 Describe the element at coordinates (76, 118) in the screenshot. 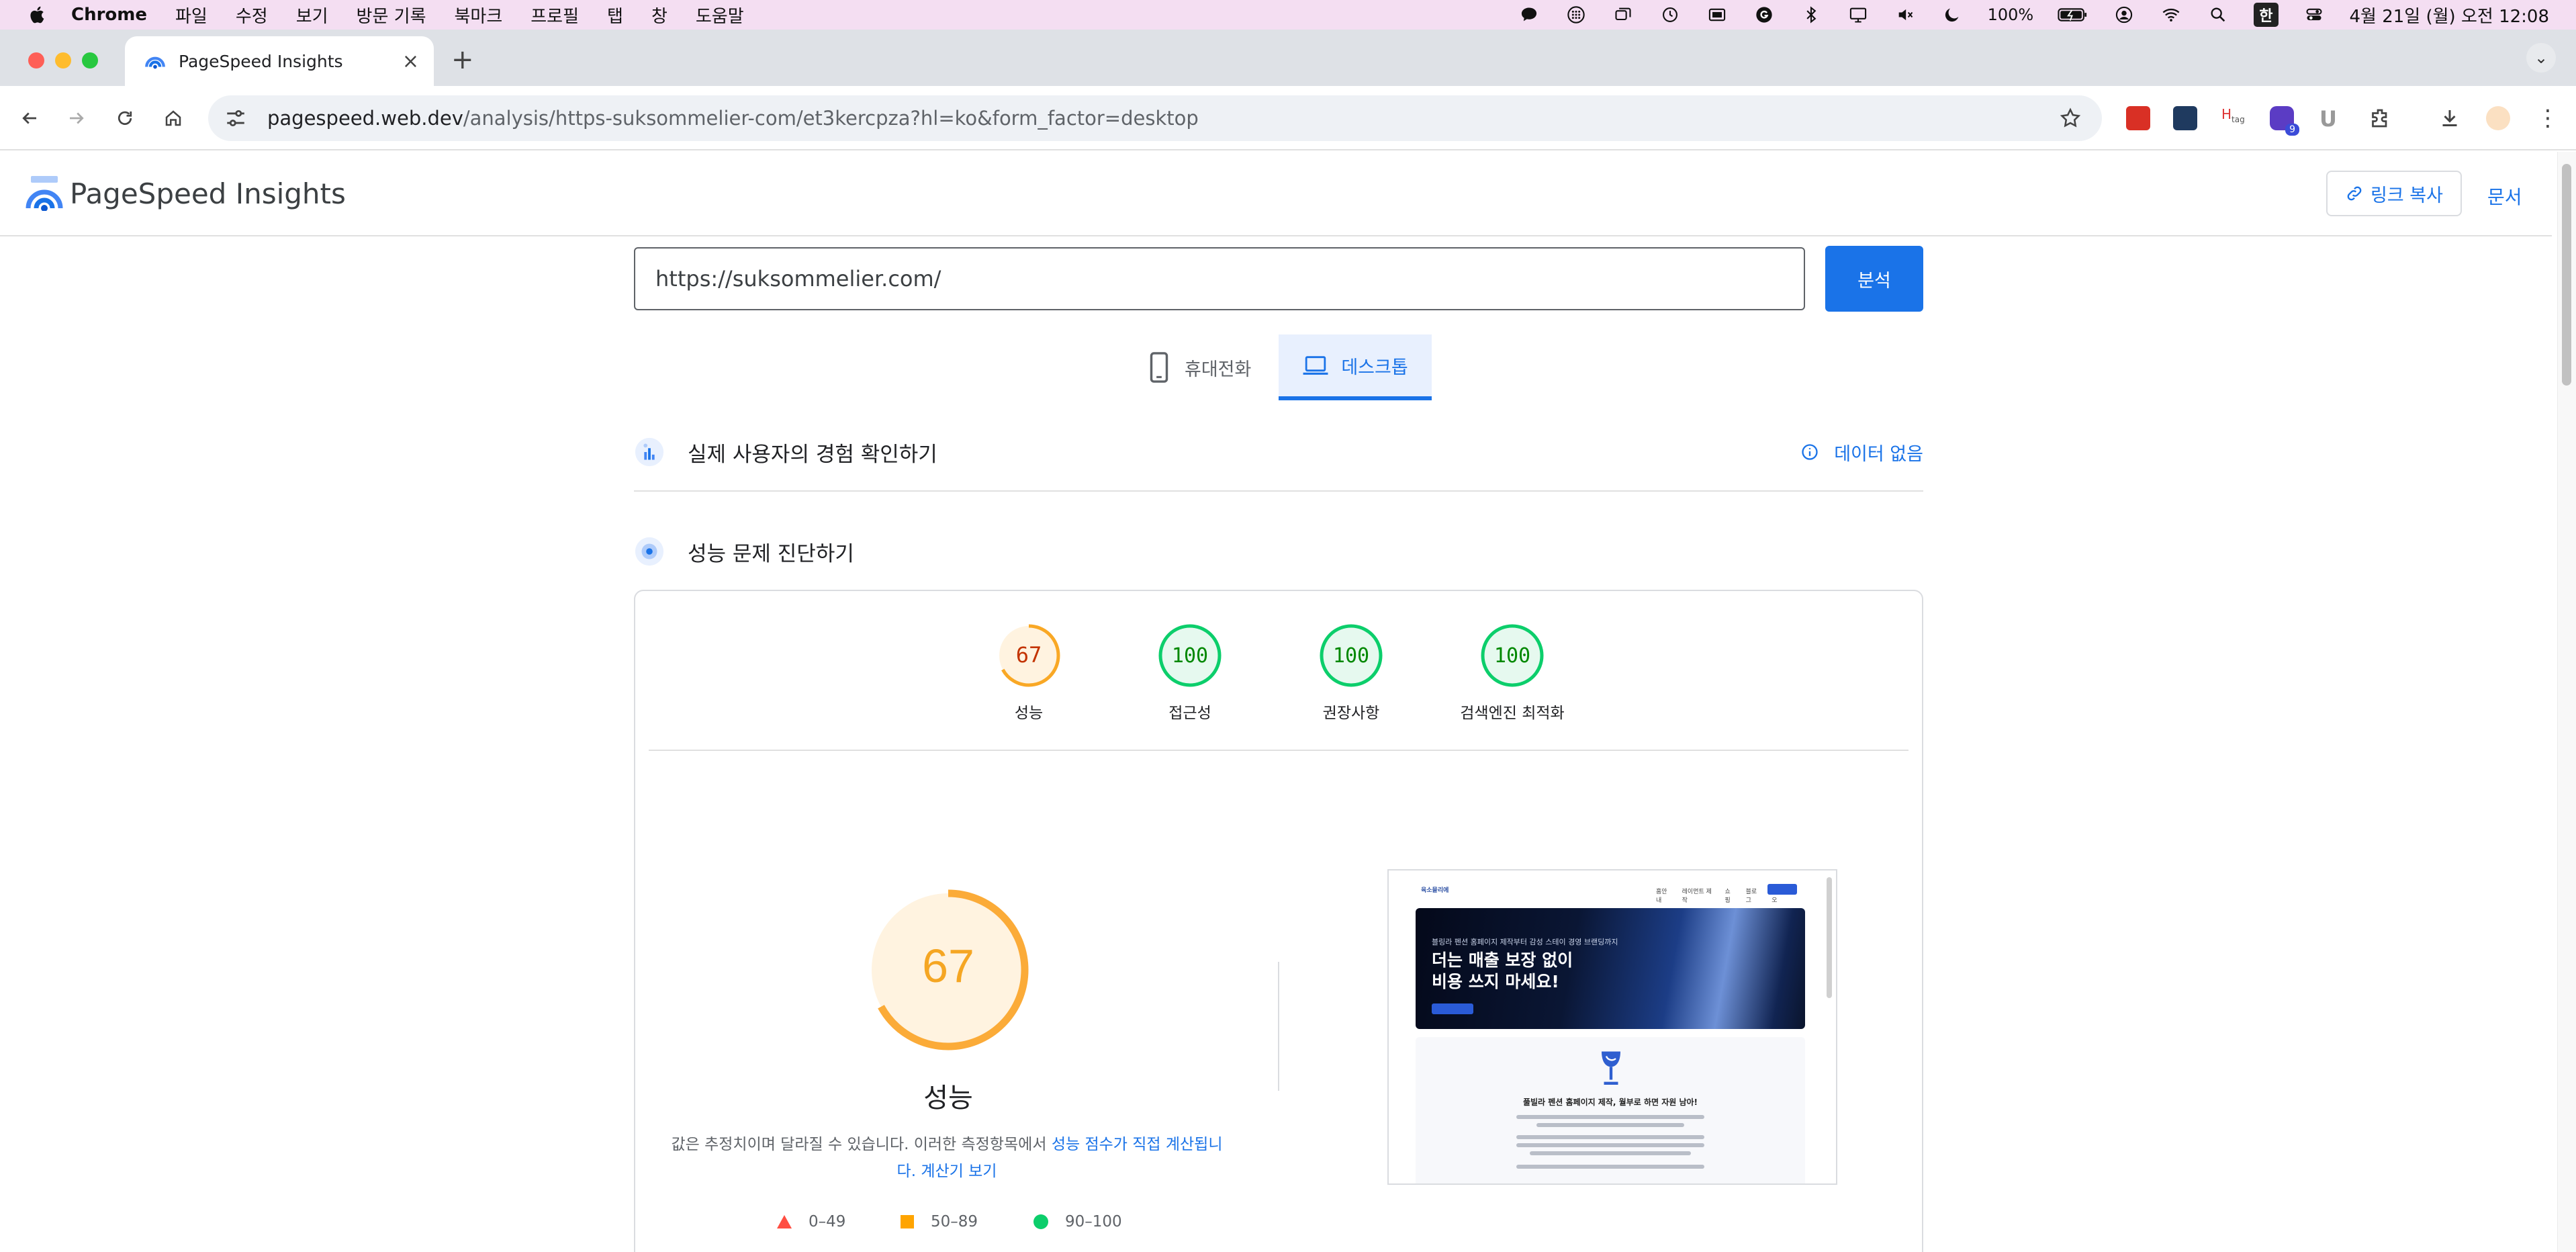

I see `forward-icon` at that location.